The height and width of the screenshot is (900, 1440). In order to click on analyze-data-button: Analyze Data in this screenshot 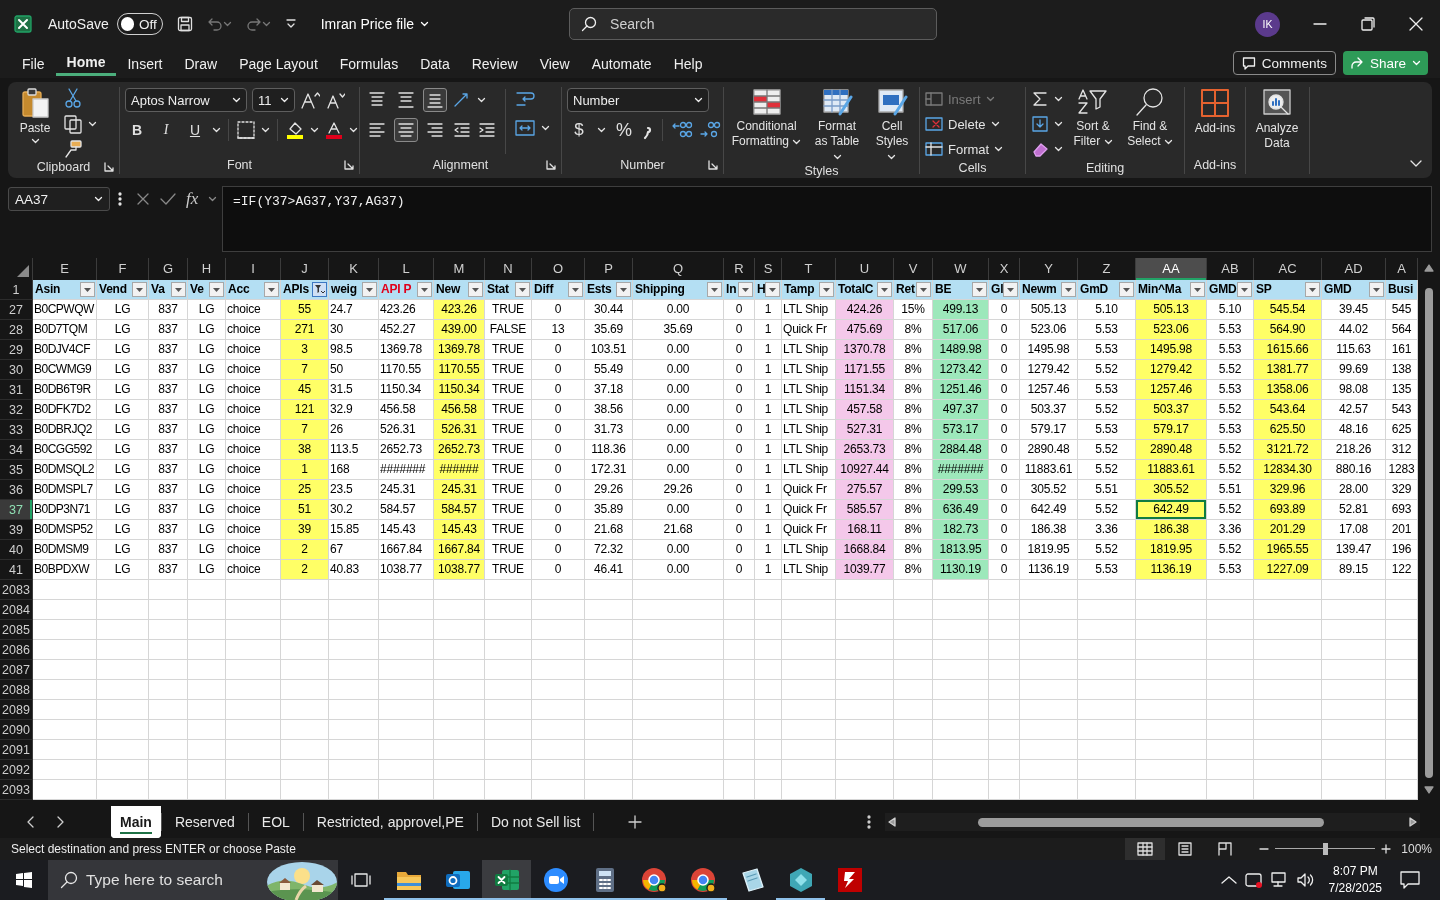, I will do `click(1277, 119)`.